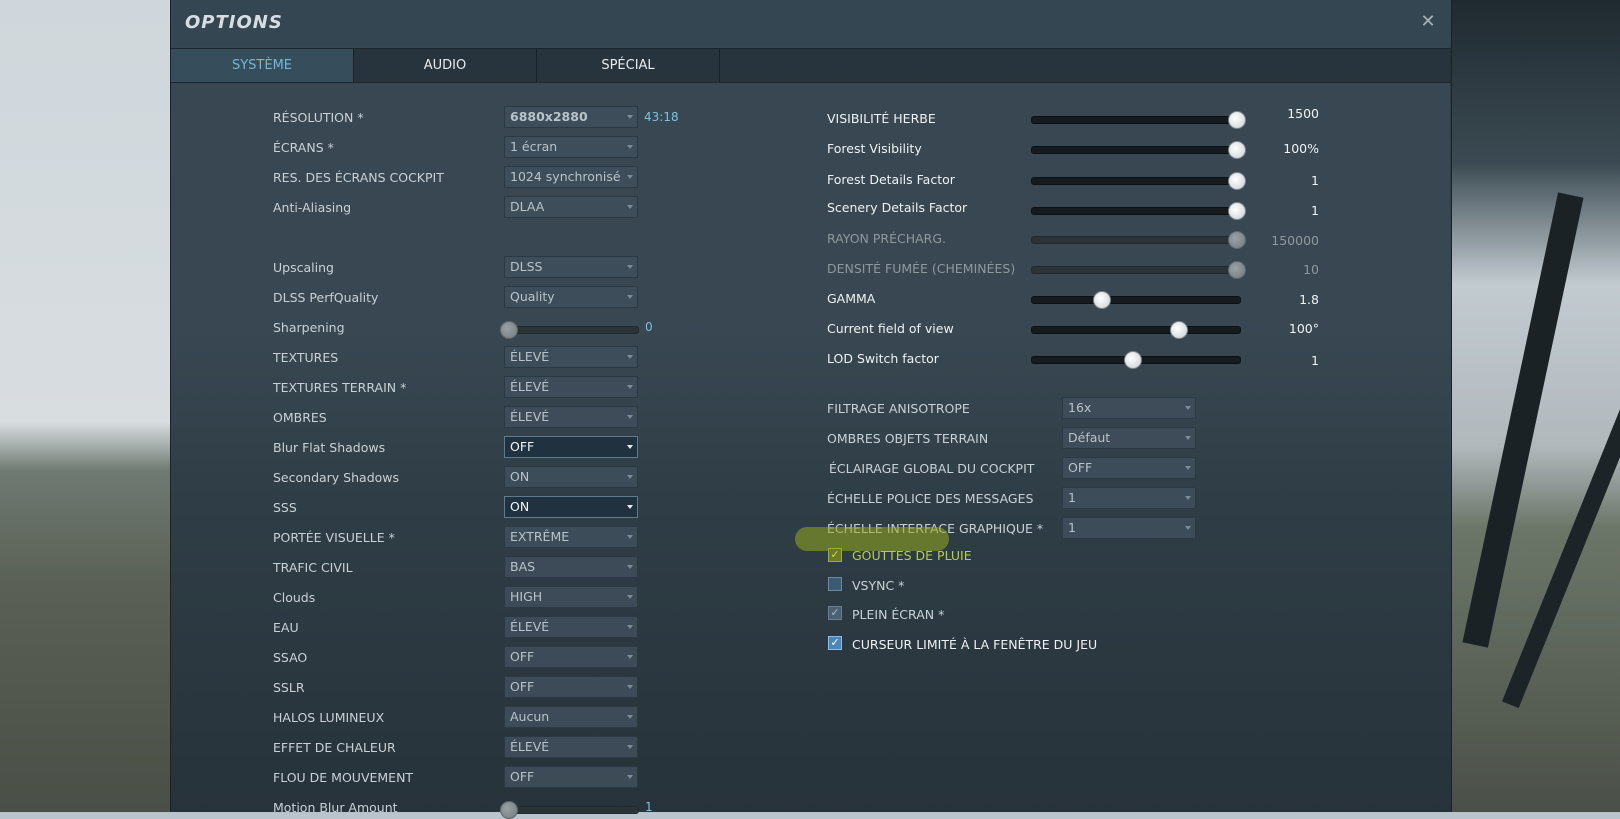  I want to click on motion-blur-select: OFF, so click(571, 777).